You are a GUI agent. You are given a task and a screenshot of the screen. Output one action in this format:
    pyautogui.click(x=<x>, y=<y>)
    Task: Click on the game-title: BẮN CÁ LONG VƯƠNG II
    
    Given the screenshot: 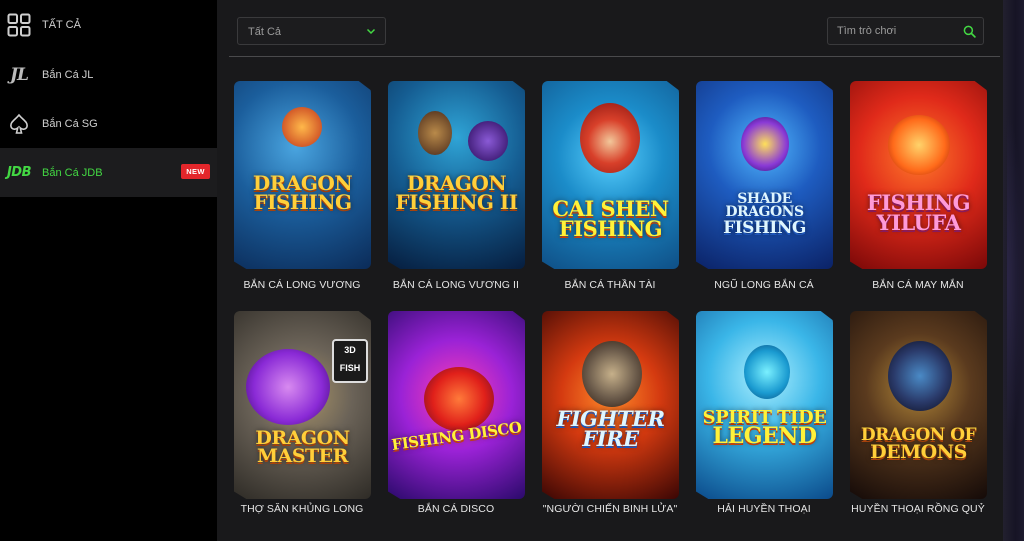 What is the action you would take?
    pyautogui.click(x=456, y=285)
    